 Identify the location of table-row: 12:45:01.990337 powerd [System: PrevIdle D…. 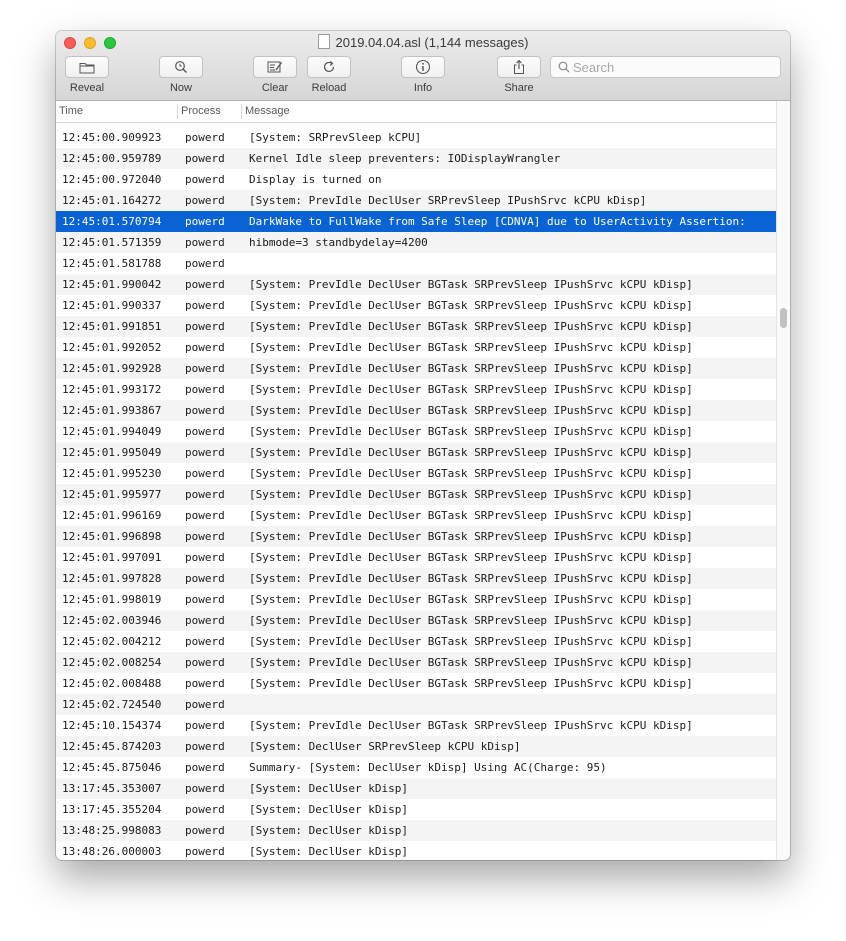
(416, 305).